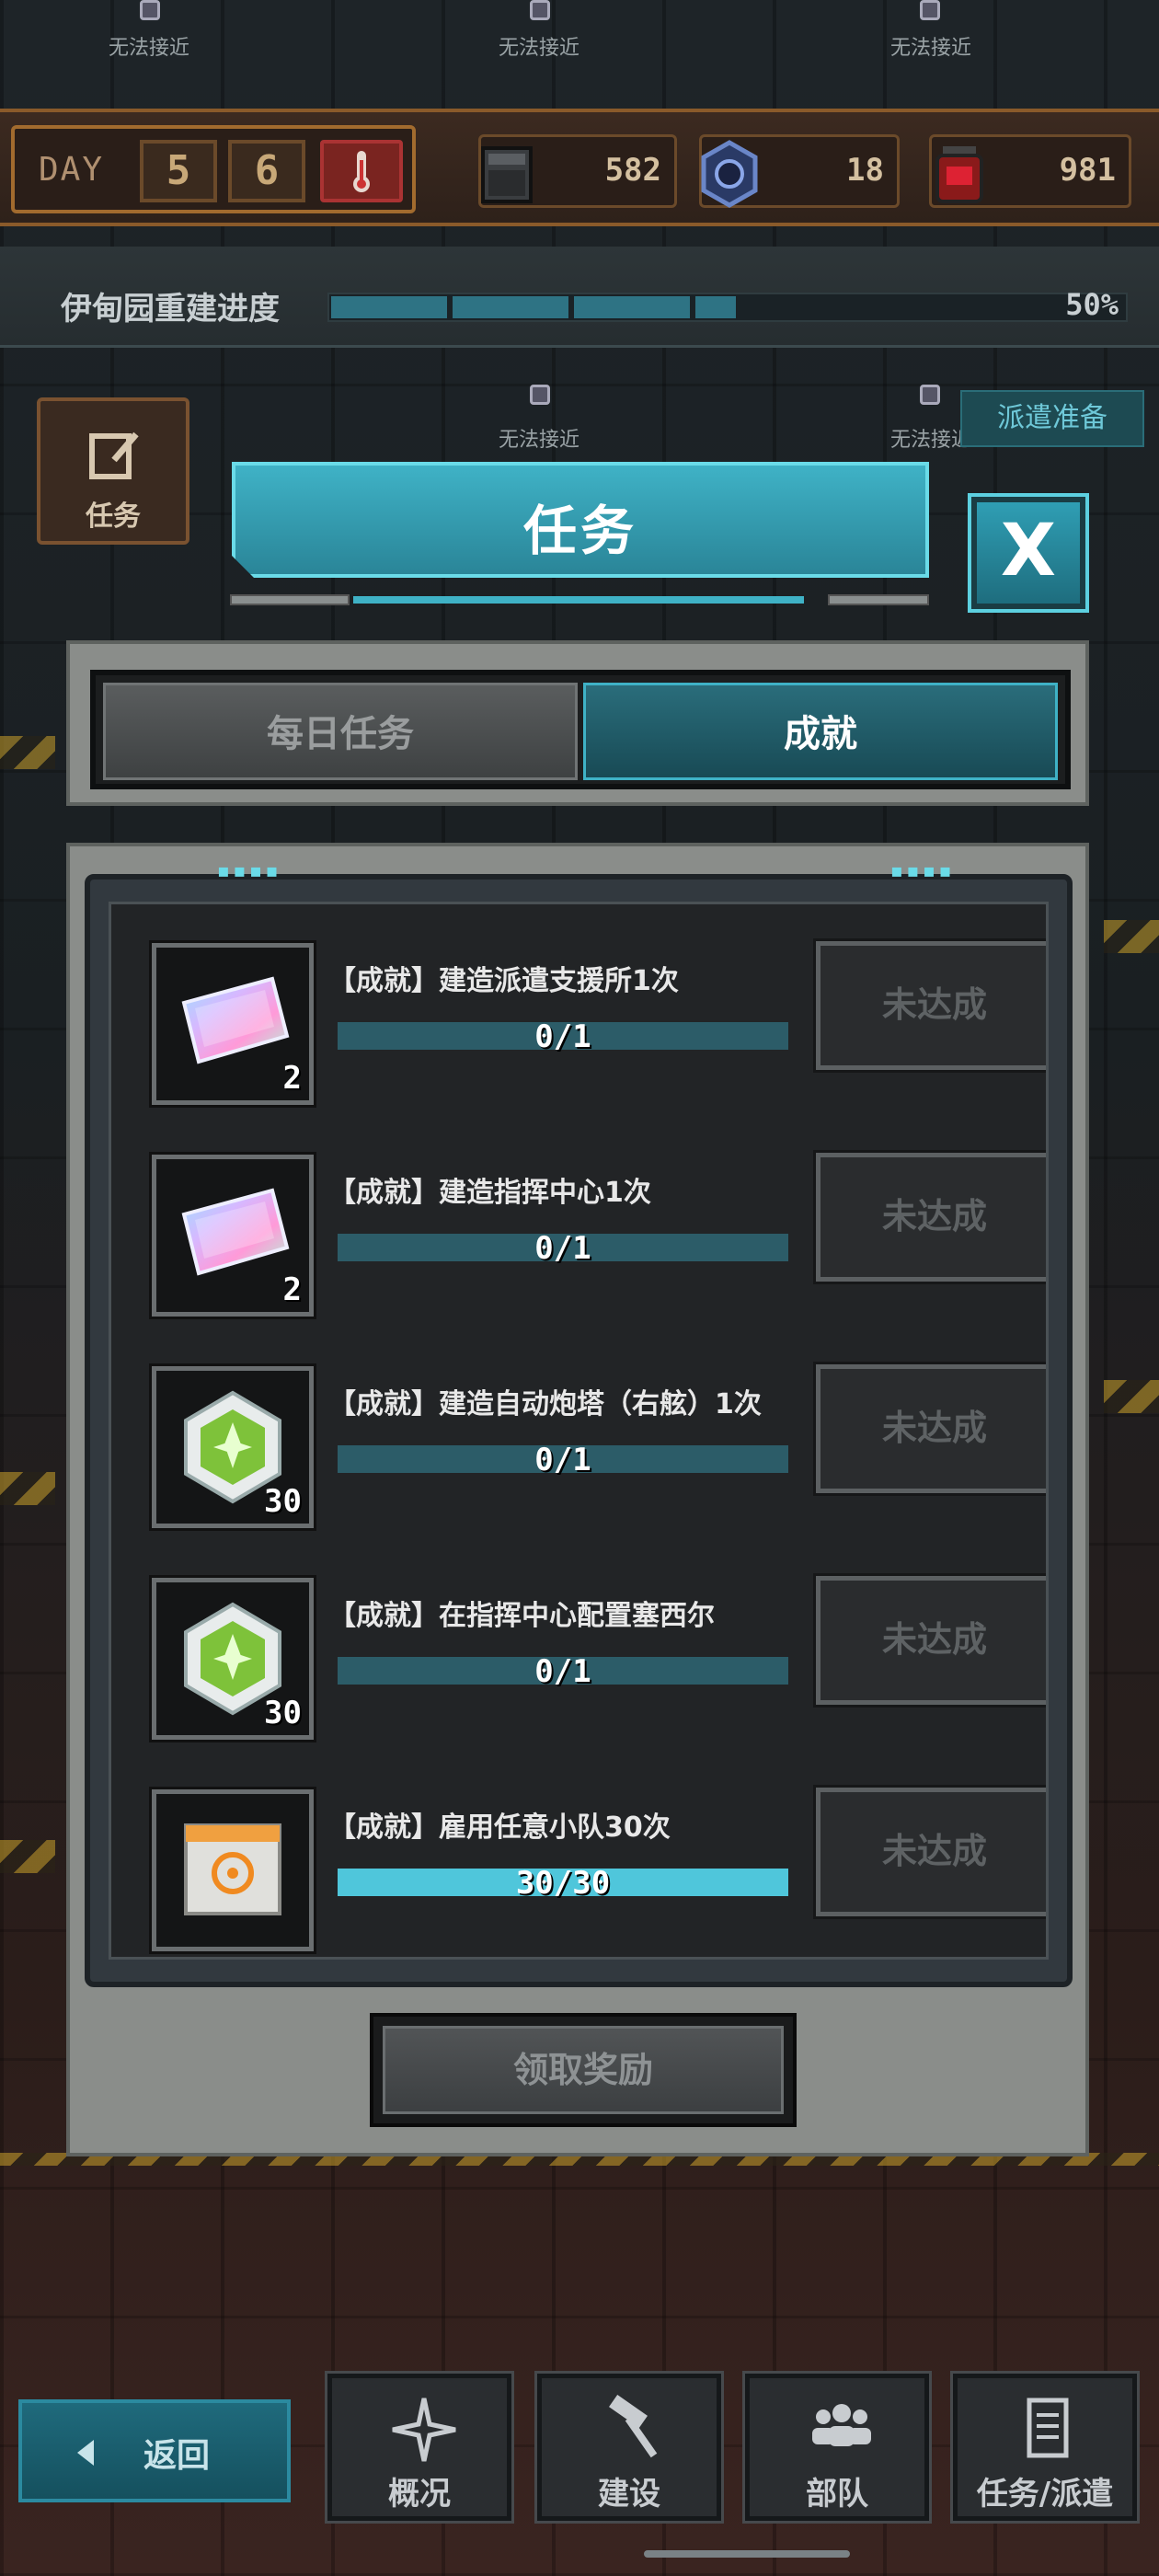 The width and height of the screenshot is (1159, 2576). What do you see at coordinates (340, 731) in the screenshot?
I see `tab-daily-tasks: 每日任务` at bounding box center [340, 731].